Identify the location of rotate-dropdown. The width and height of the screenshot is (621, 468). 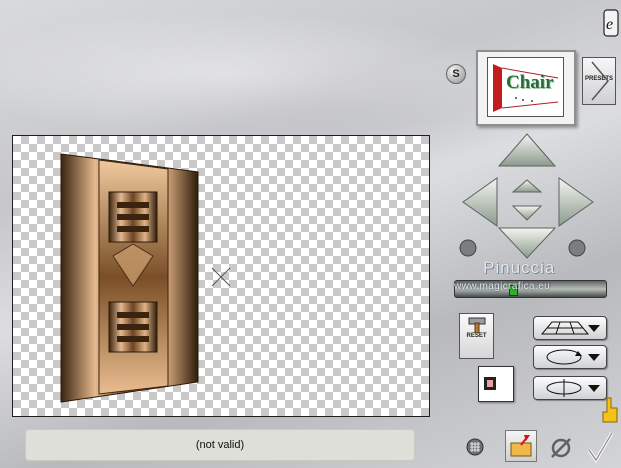
(570, 357).